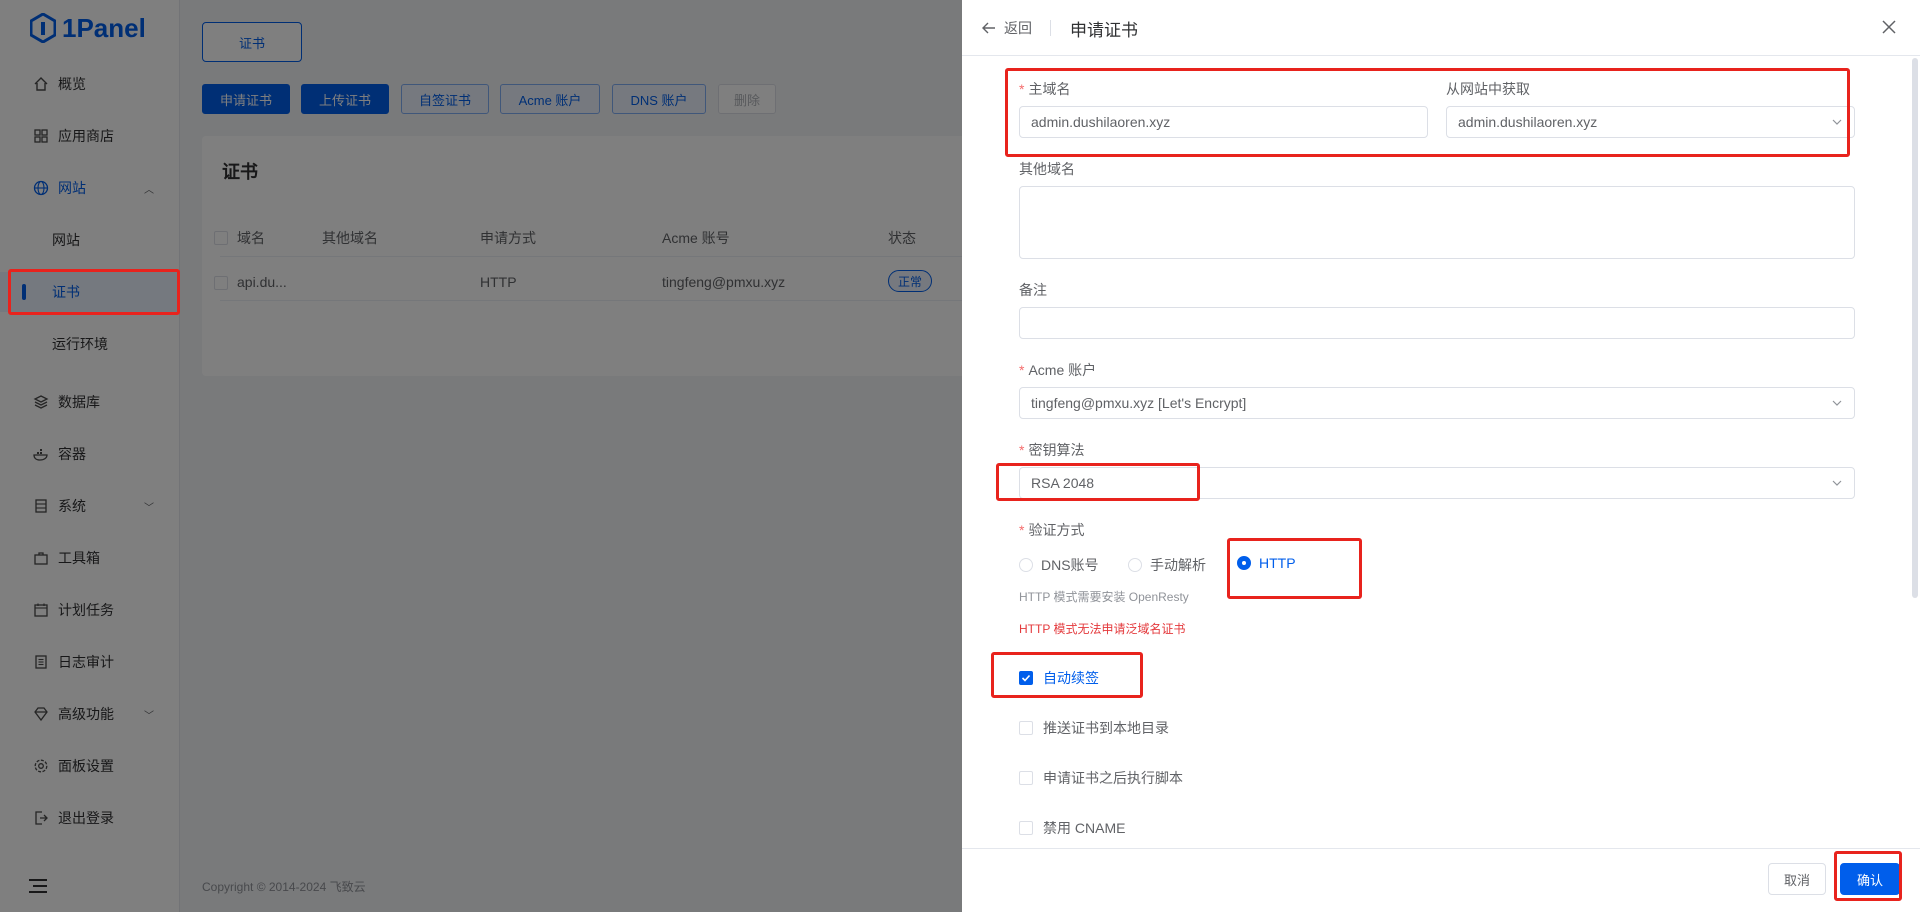 The width and height of the screenshot is (1920, 912). What do you see at coordinates (1098, 482) in the screenshot?
I see `annotation-box-key-algorithm` at bounding box center [1098, 482].